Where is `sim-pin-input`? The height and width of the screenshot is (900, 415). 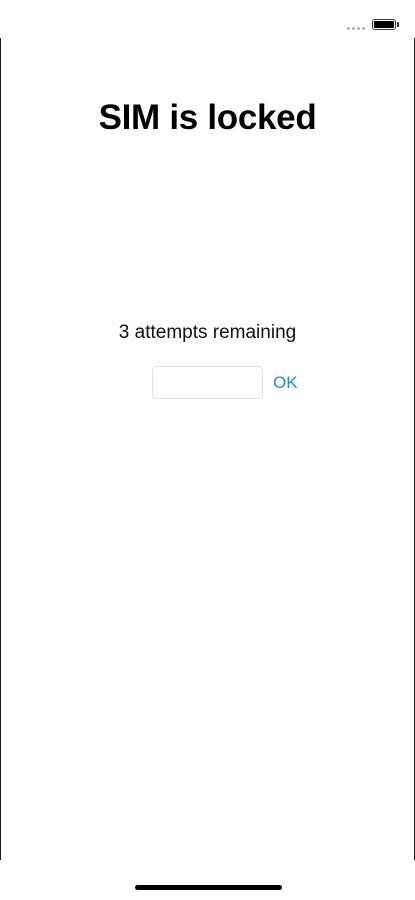
sim-pin-input is located at coordinates (207, 382).